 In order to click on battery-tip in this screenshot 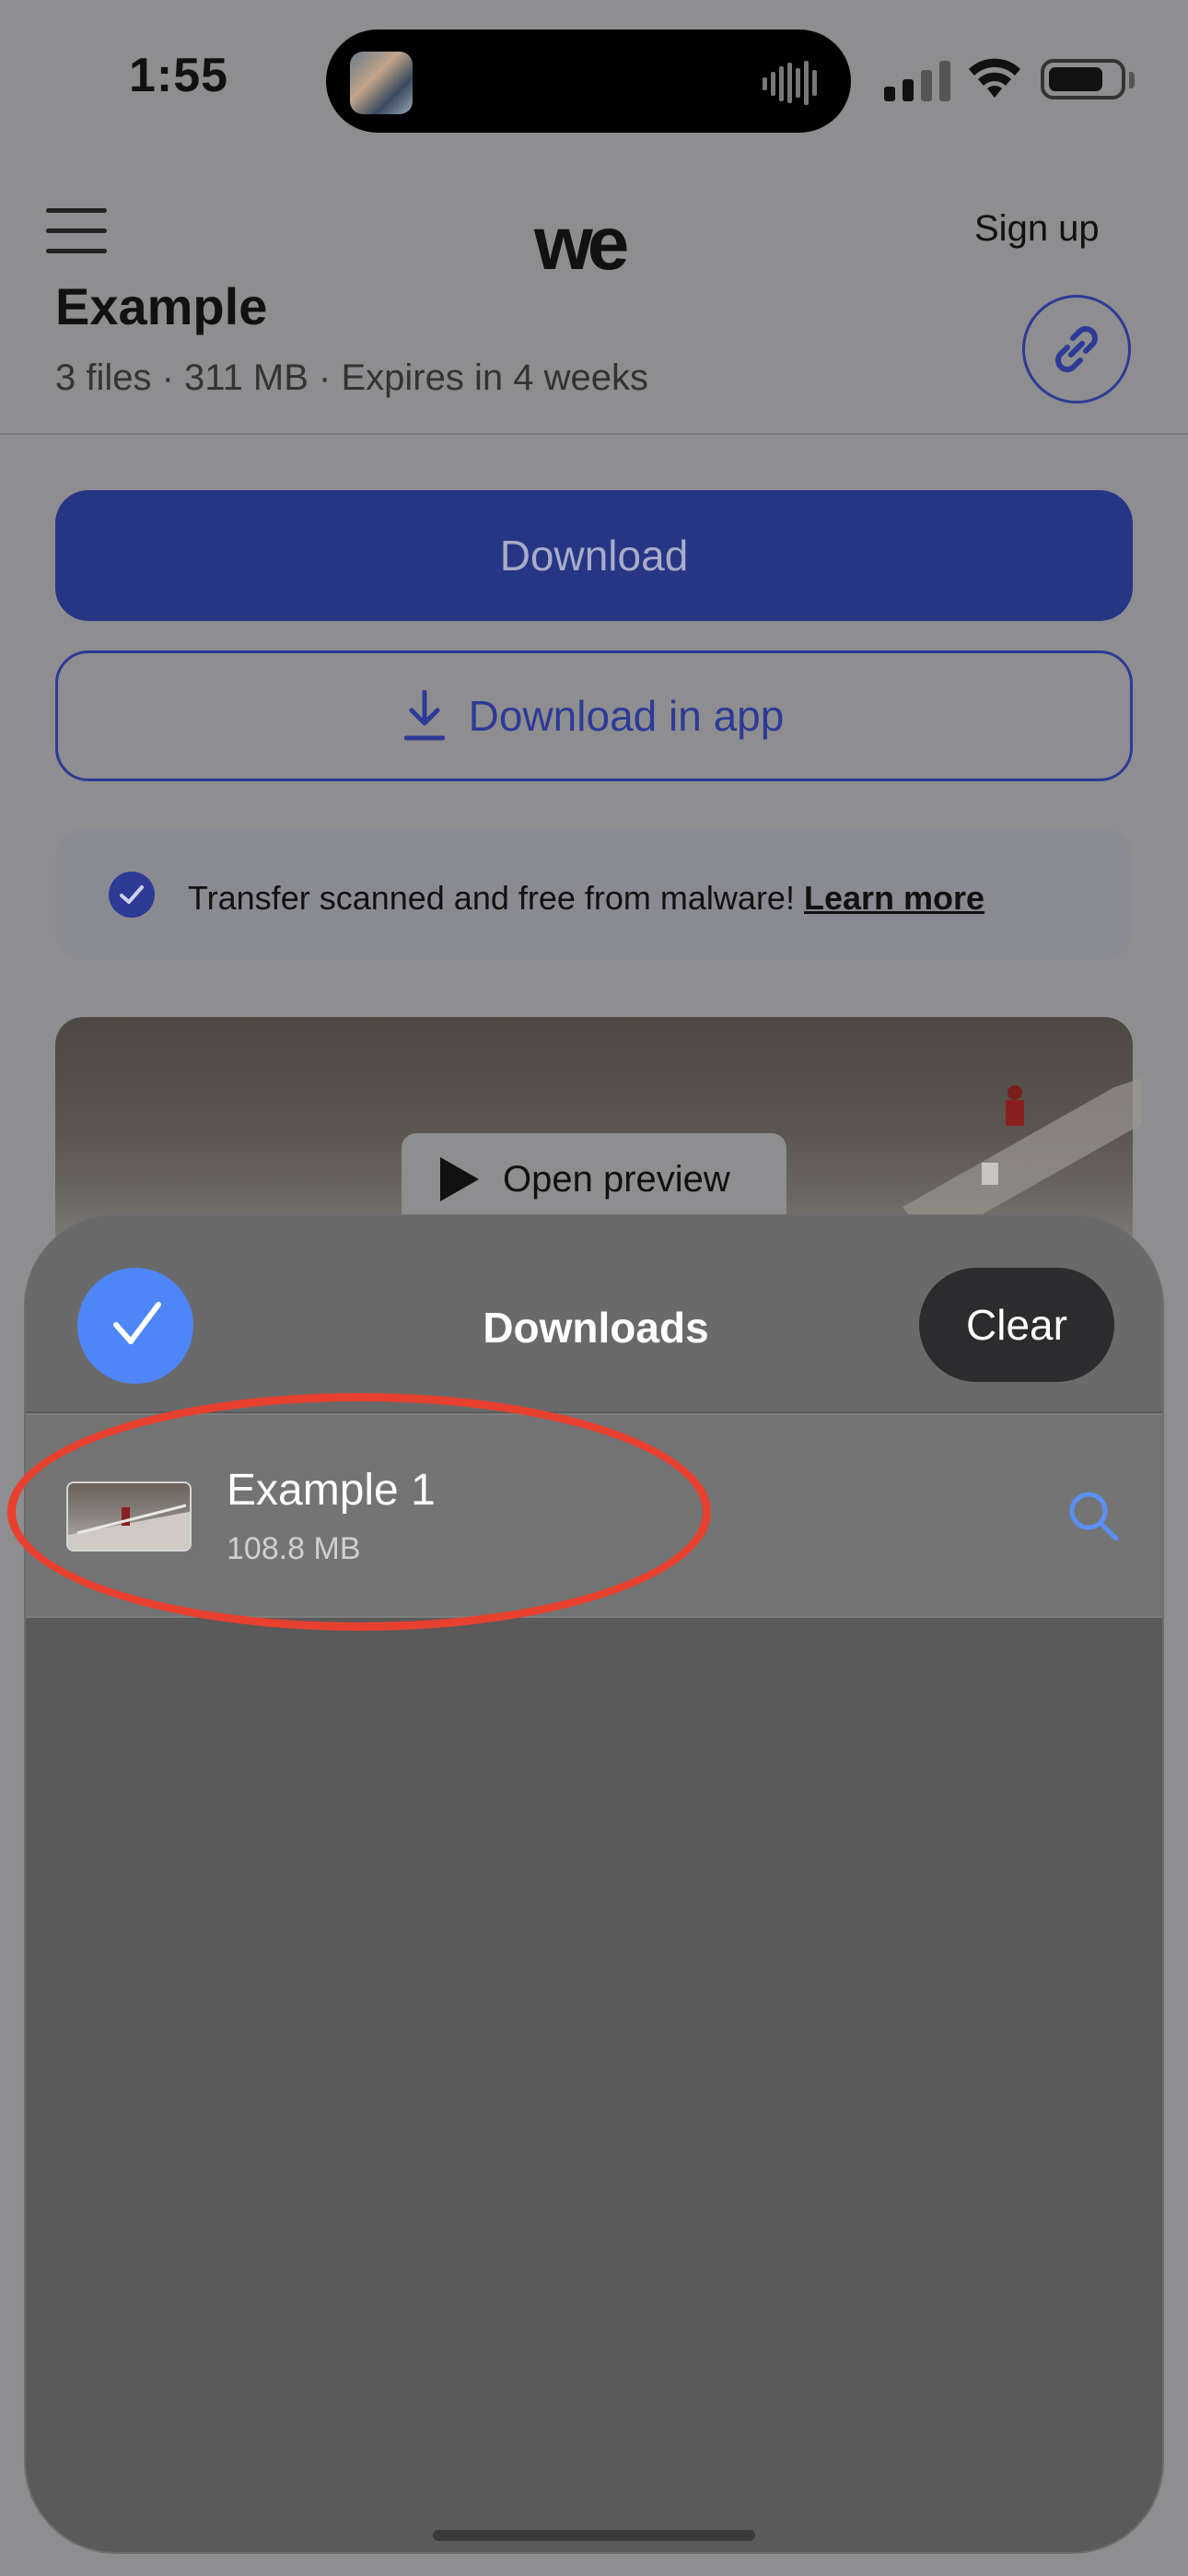, I will do `click(1132, 80)`.